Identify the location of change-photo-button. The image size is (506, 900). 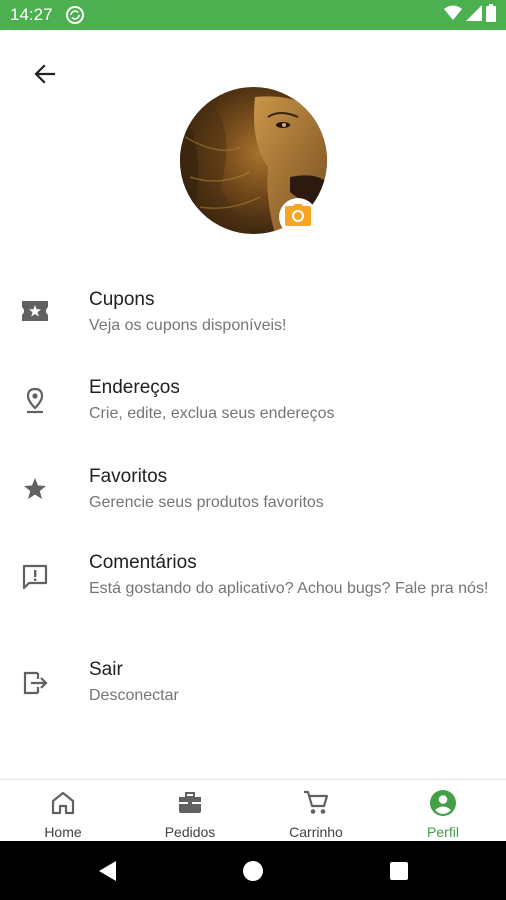
(298, 217).